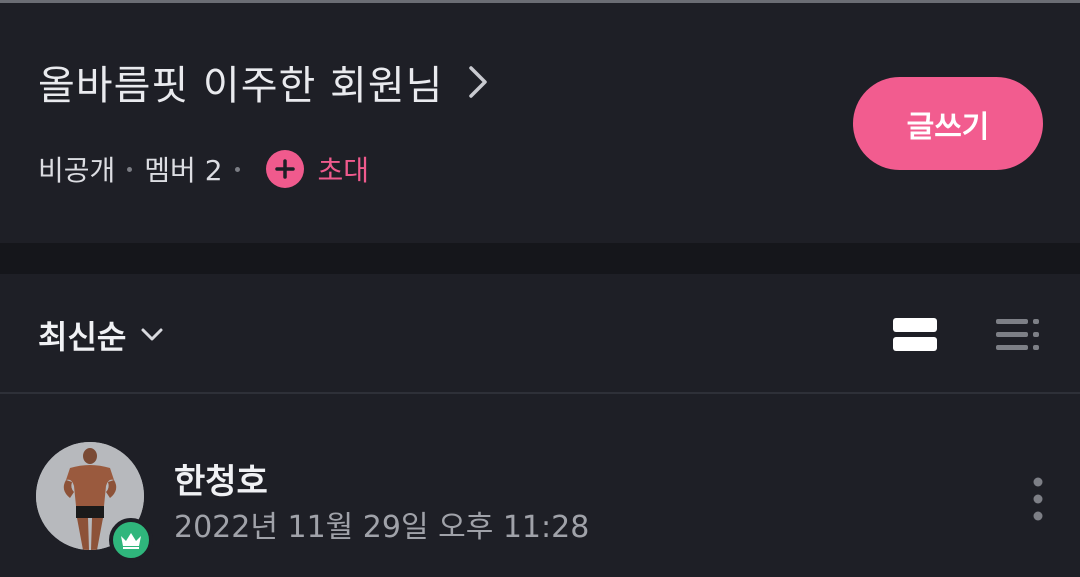 This screenshot has width=1080, height=577. I want to click on write-post-button: 글쓰기, so click(948, 123).